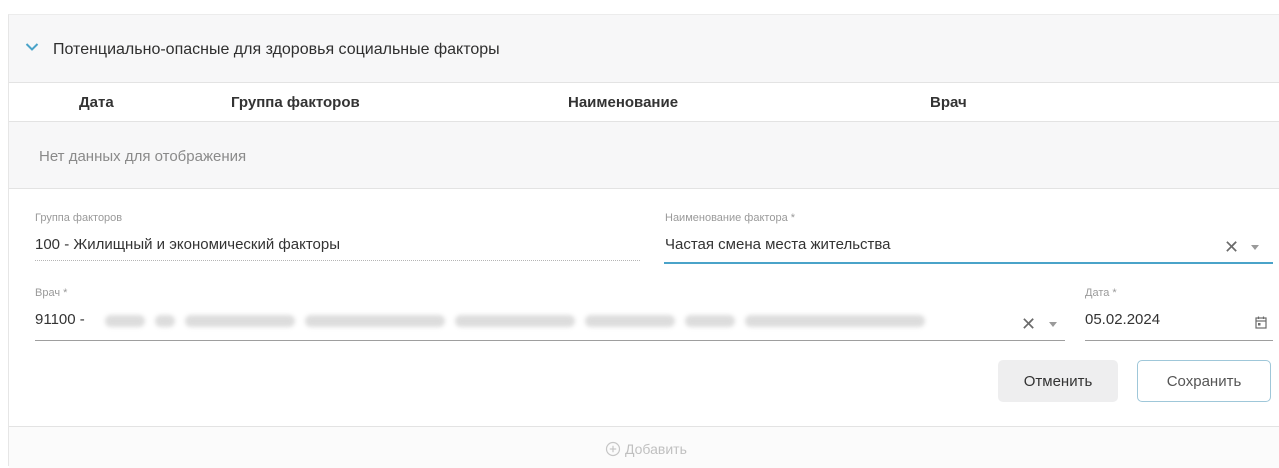 Image resolution: width=1279 pixels, height=468 pixels. Describe the element at coordinates (1058, 381) in the screenshot. I see `cancel-button: Отменить` at that location.